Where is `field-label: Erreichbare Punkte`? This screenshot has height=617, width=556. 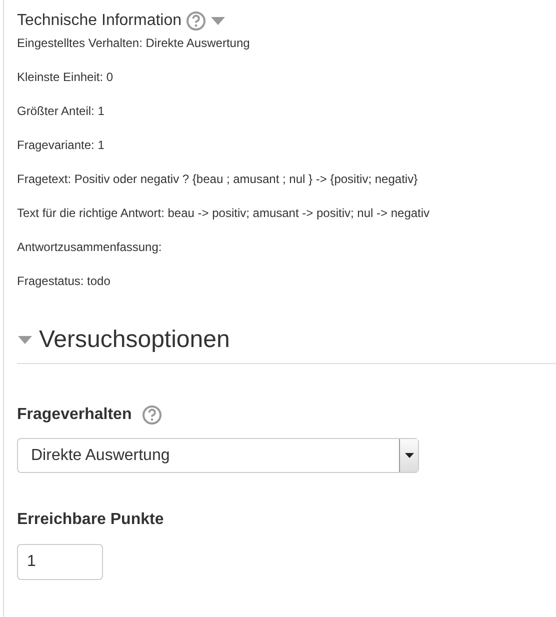
field-label: Erreichbare Punkte is located at coordinates (90, 520).